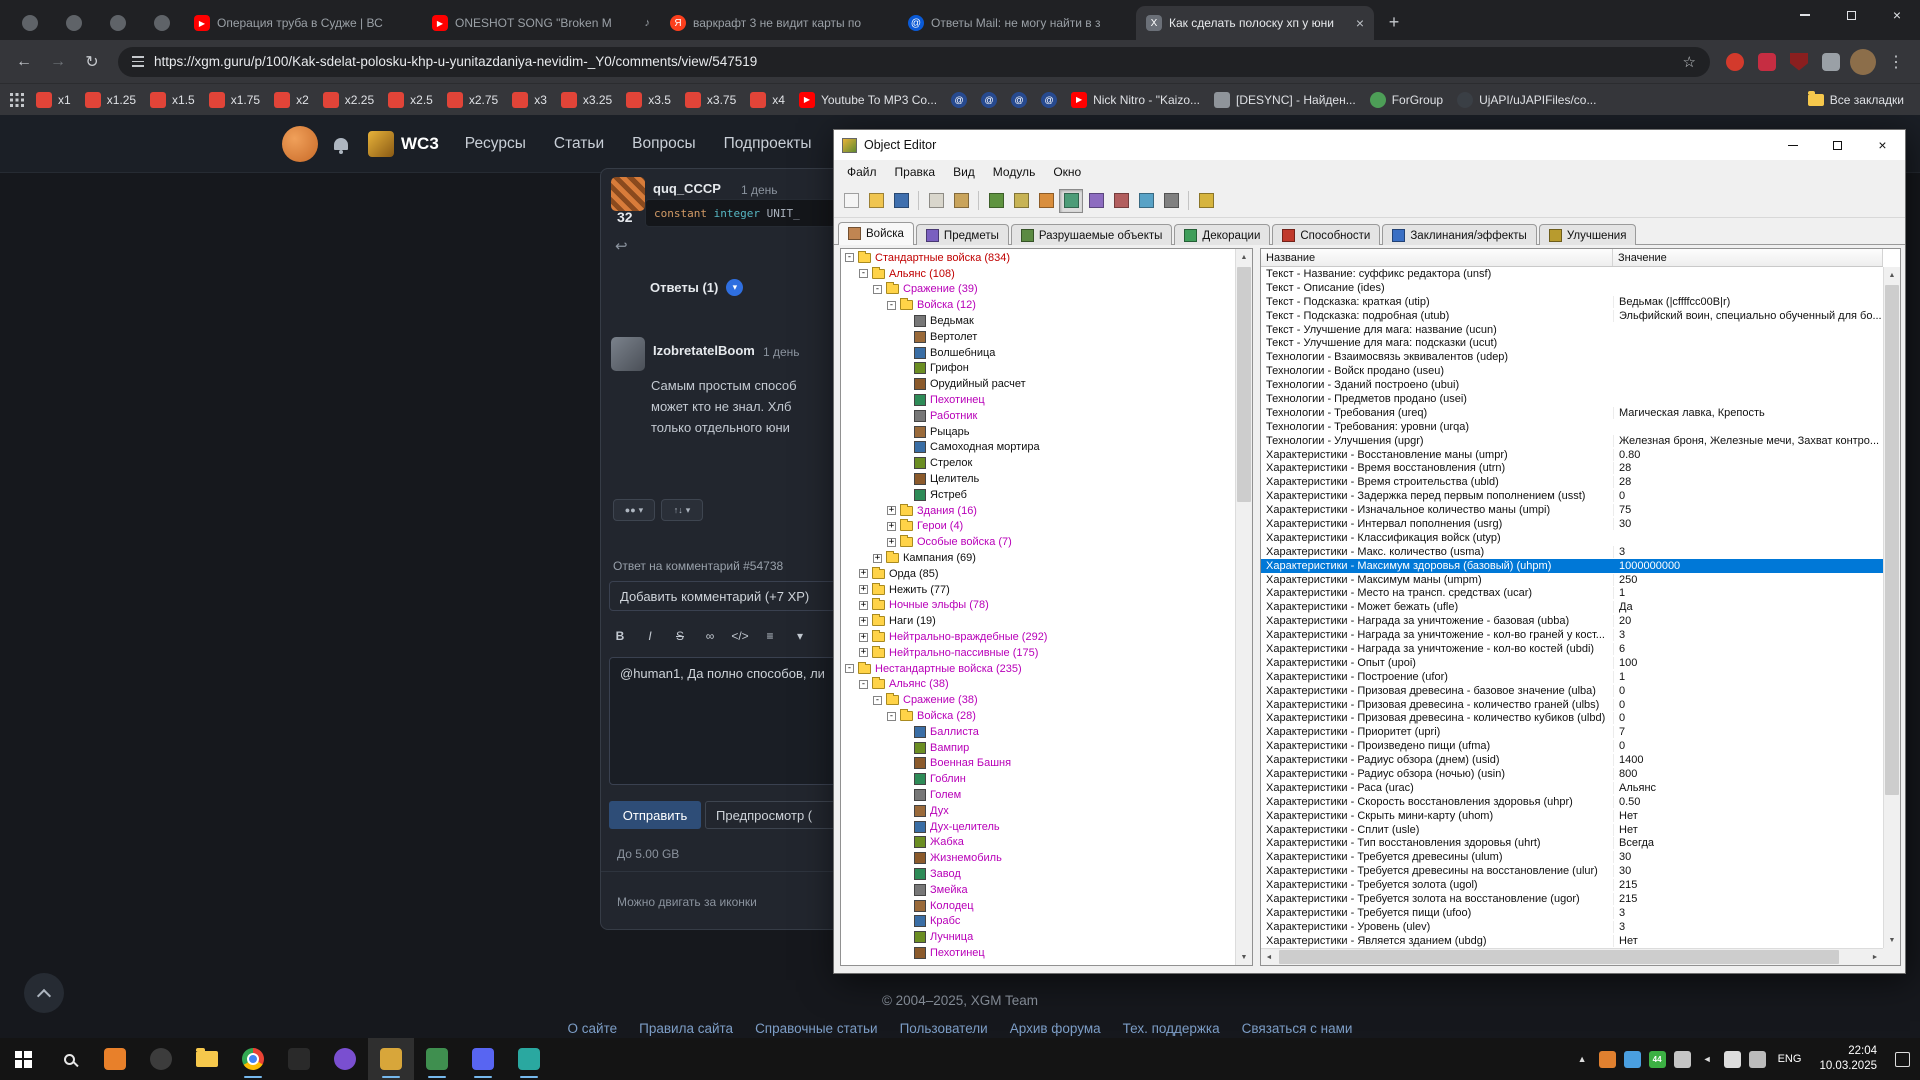  Describe the element at coordinates (300, 143) in the screenshot. I see `user-avatar` at that location.